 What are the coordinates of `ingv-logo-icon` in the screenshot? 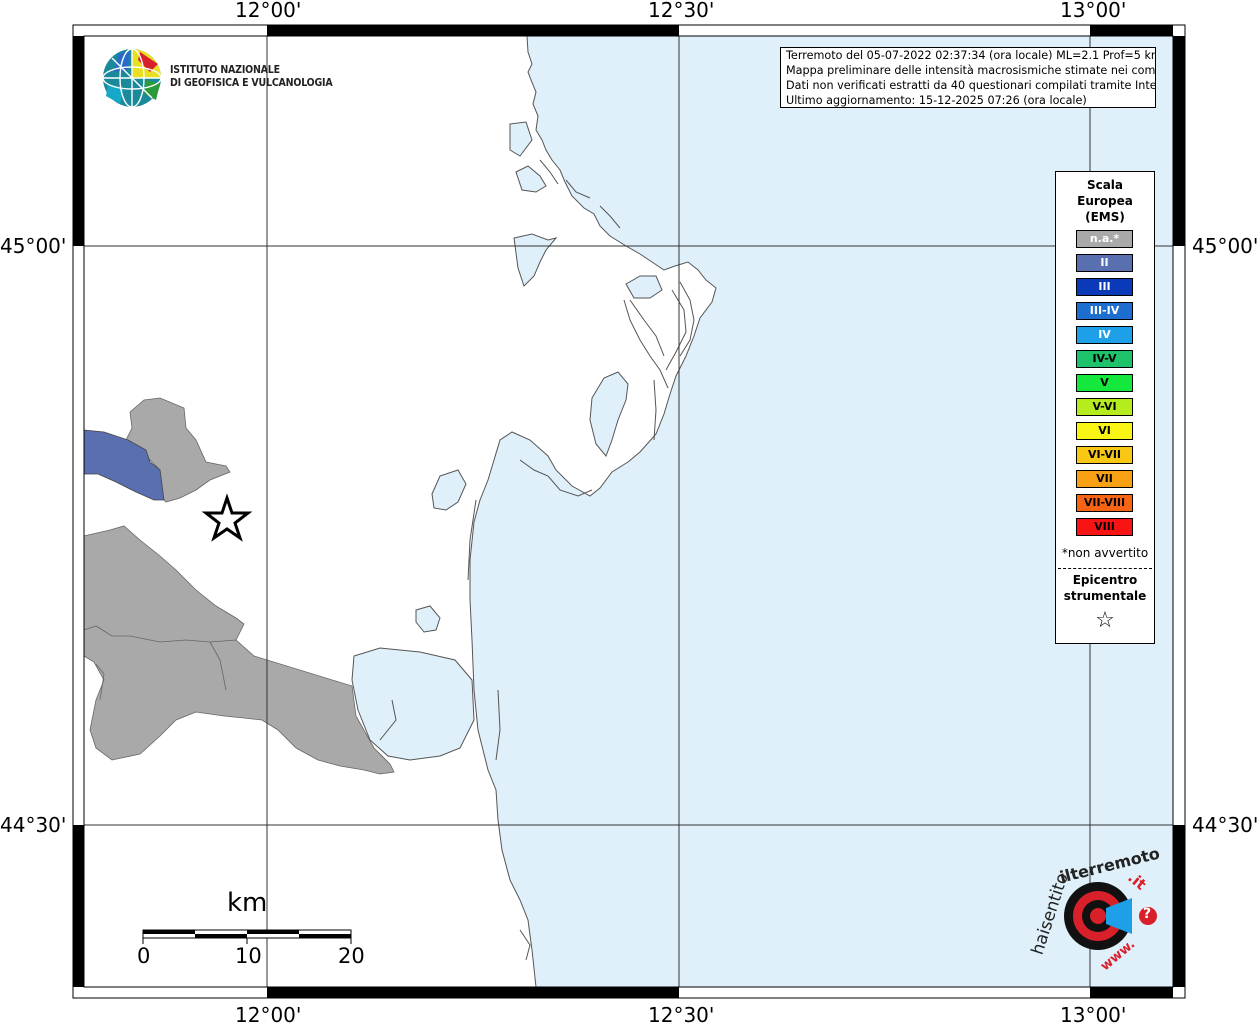 It's located at (132, 78).